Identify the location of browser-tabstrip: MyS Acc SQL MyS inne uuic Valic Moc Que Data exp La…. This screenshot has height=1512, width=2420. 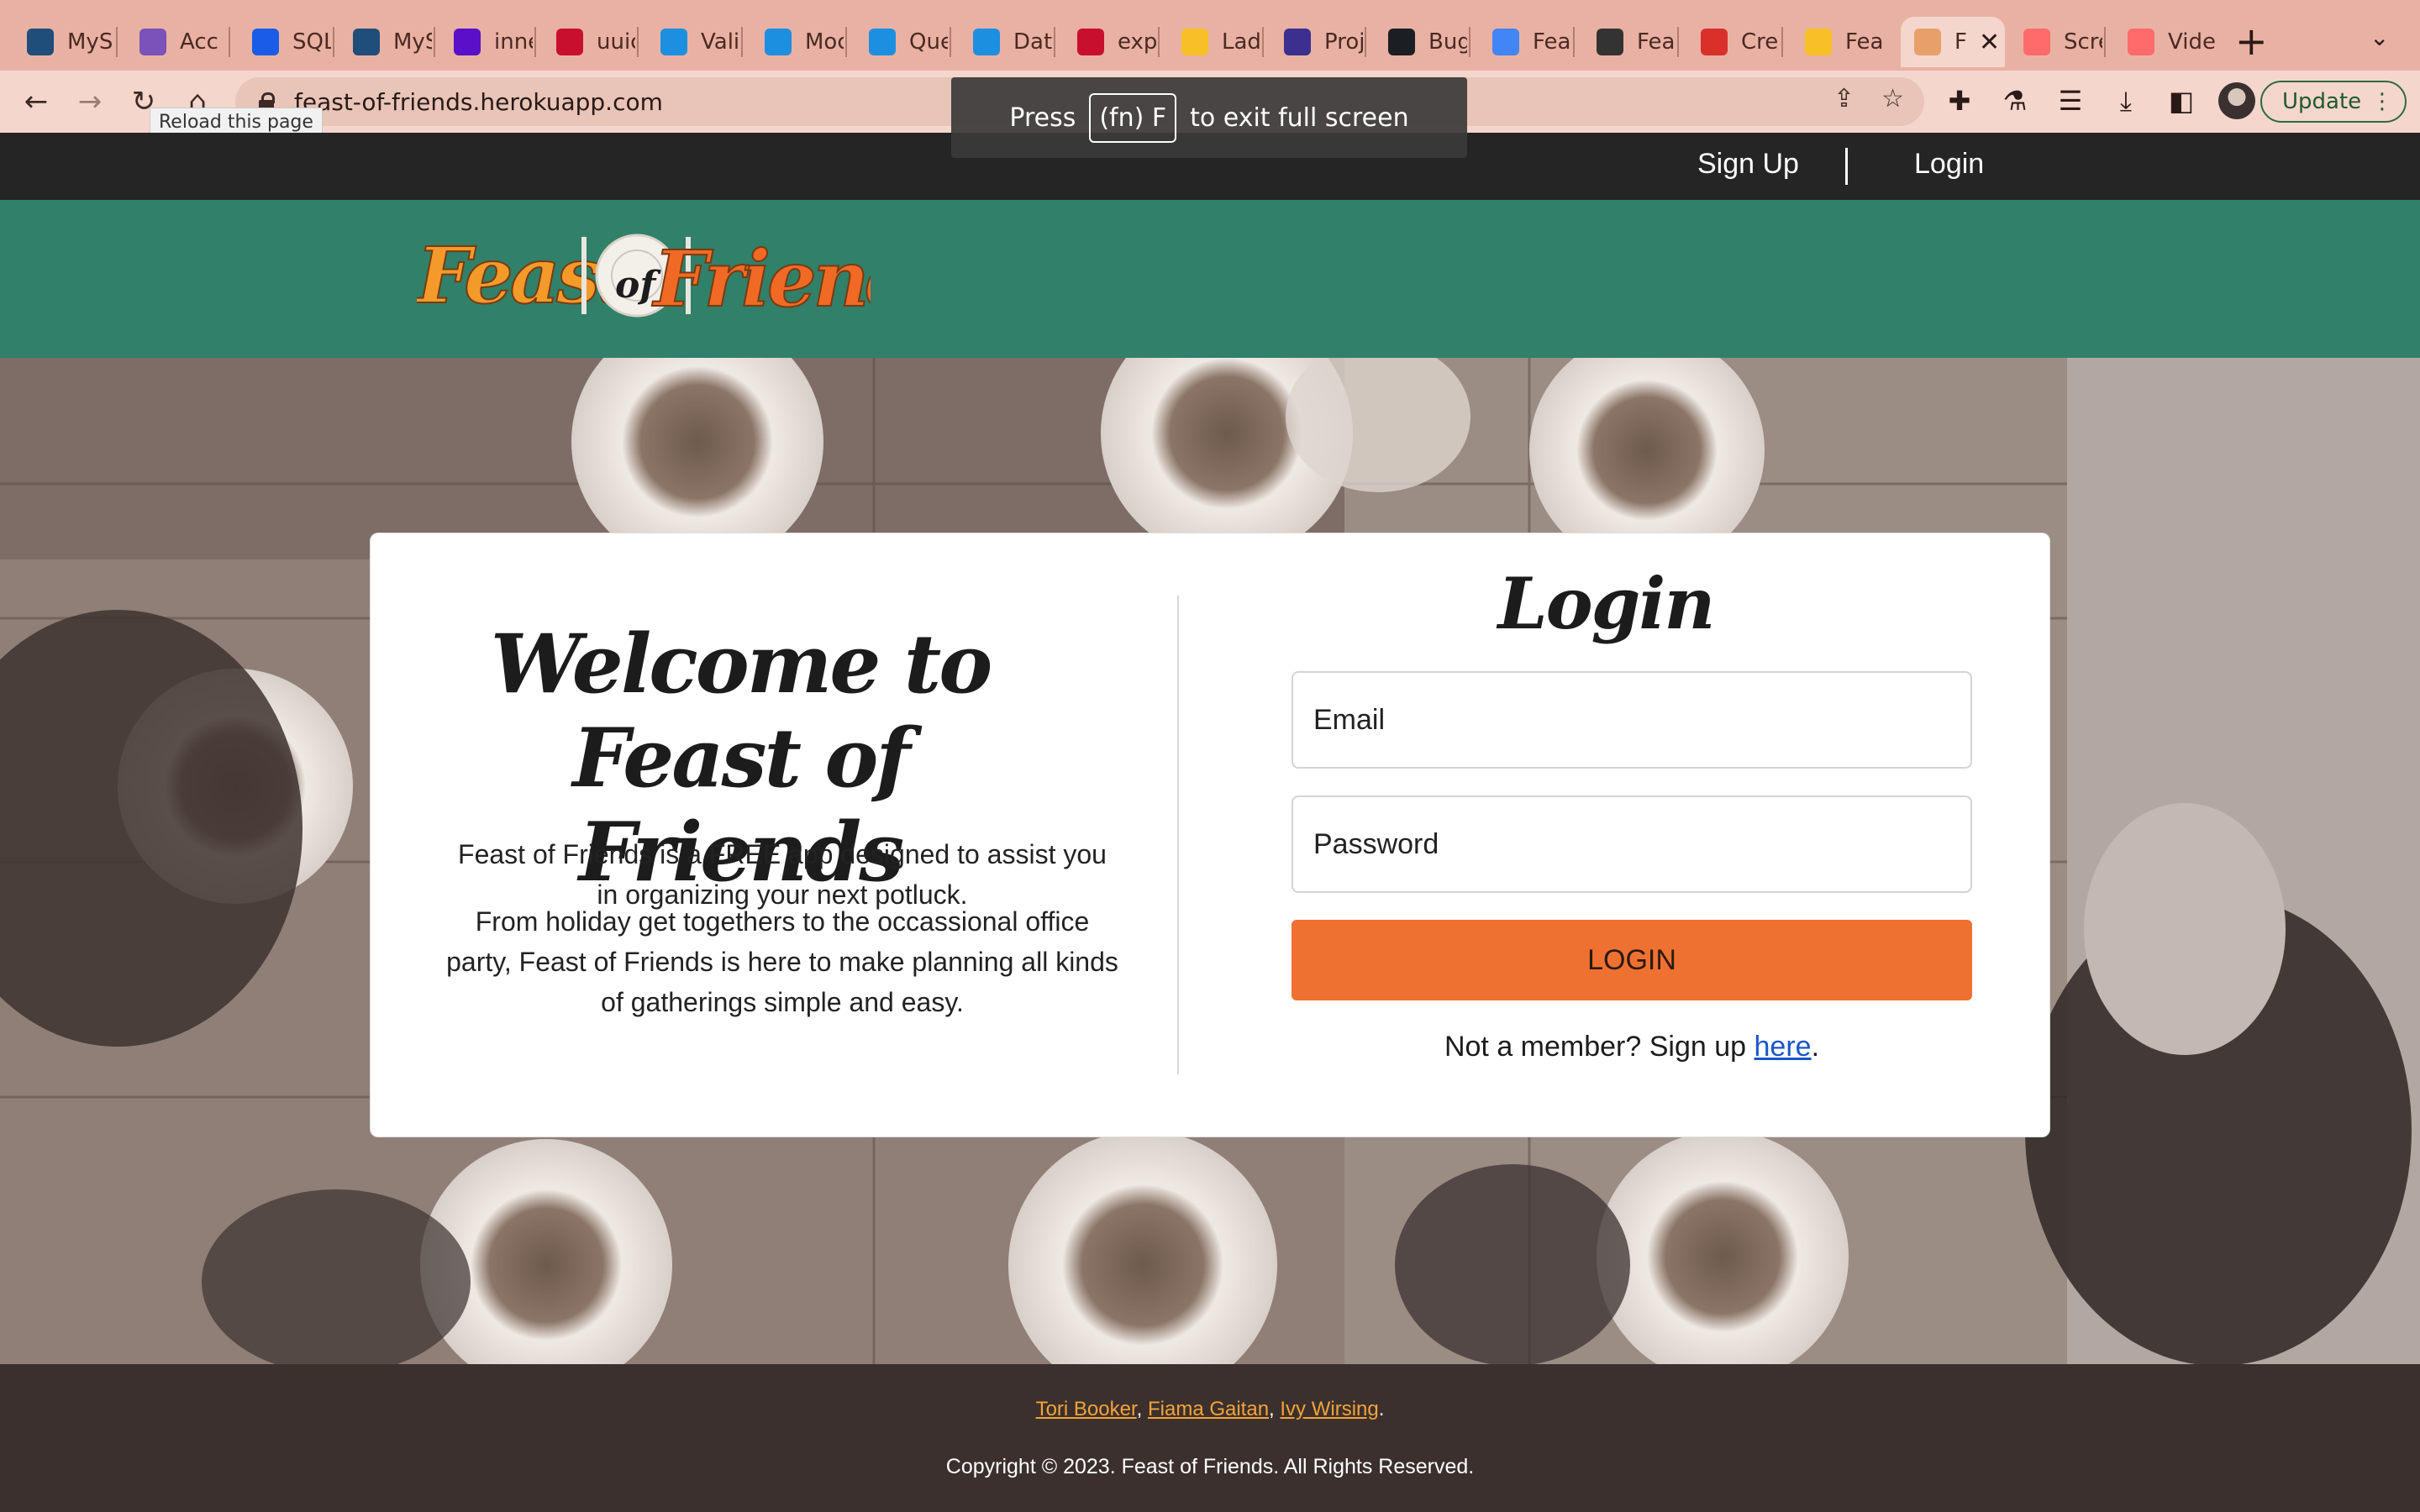
(1210, 35).